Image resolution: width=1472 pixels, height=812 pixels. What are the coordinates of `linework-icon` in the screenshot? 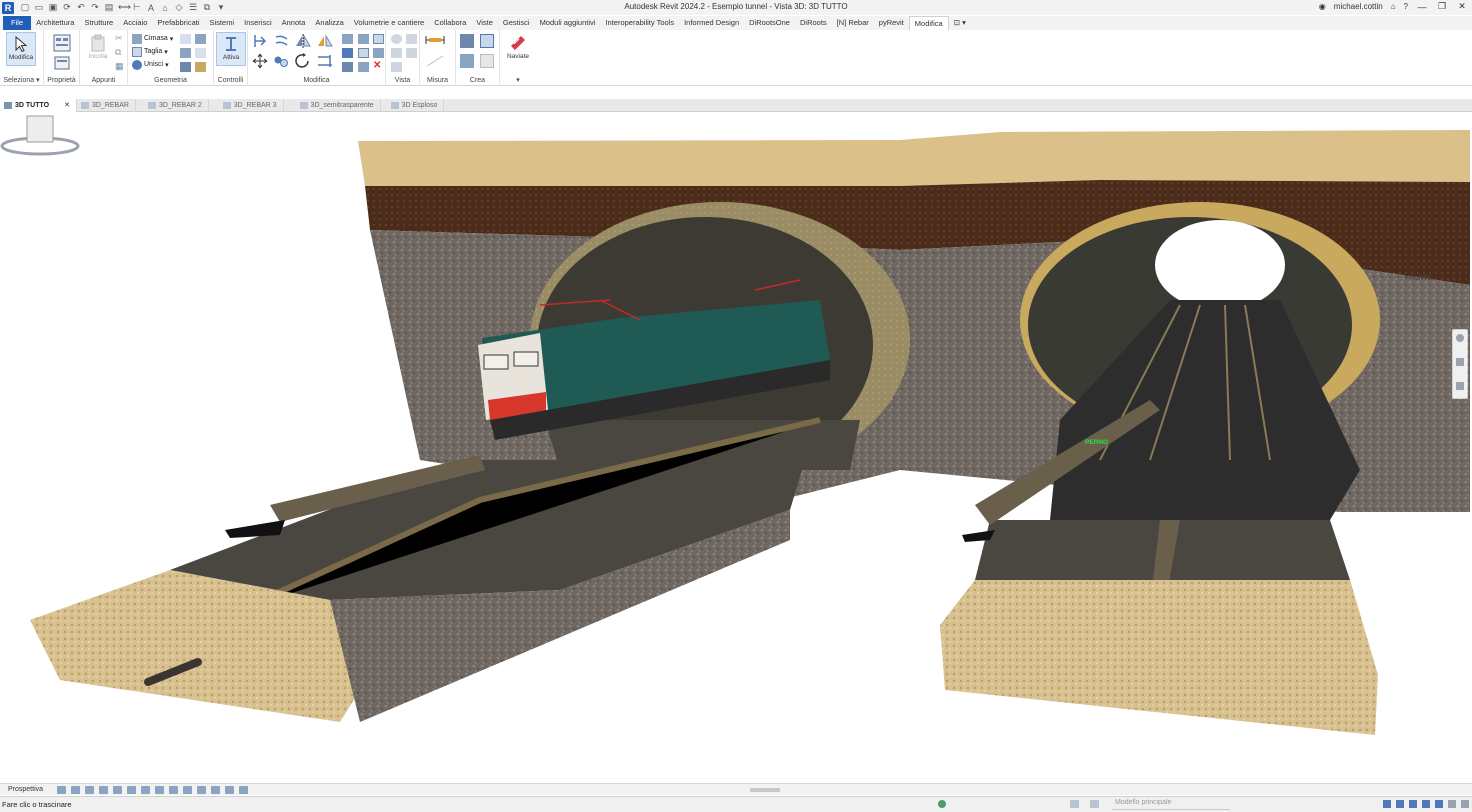 It's located at (396, 53).